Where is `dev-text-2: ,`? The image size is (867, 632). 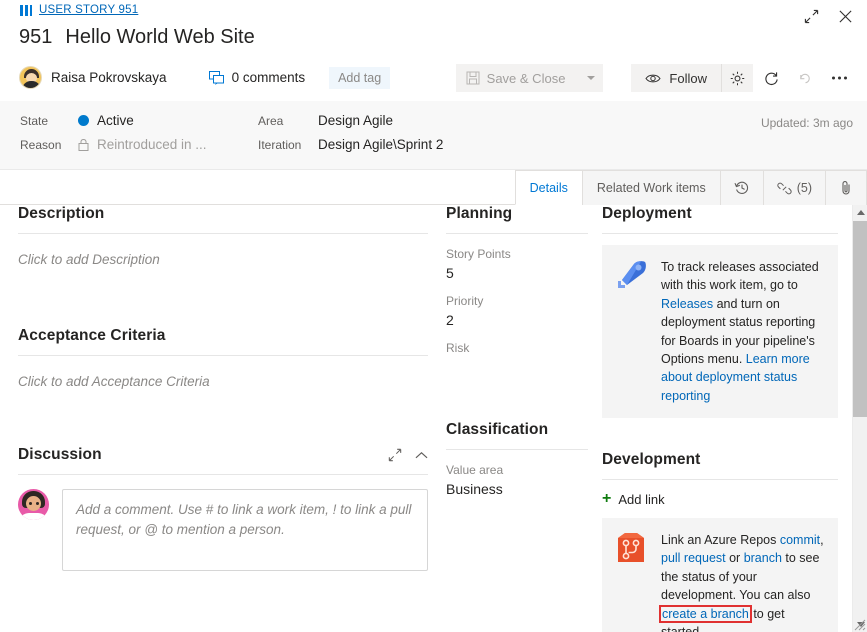 dev-text-2: , is located at coordinates (822, 540).